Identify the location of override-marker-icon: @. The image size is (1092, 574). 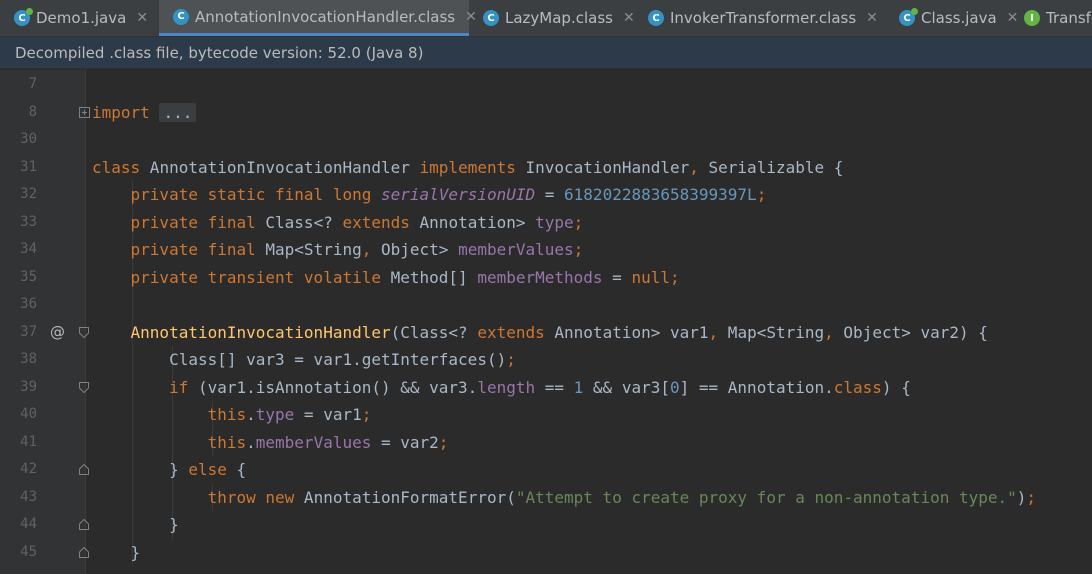
(57, 332).